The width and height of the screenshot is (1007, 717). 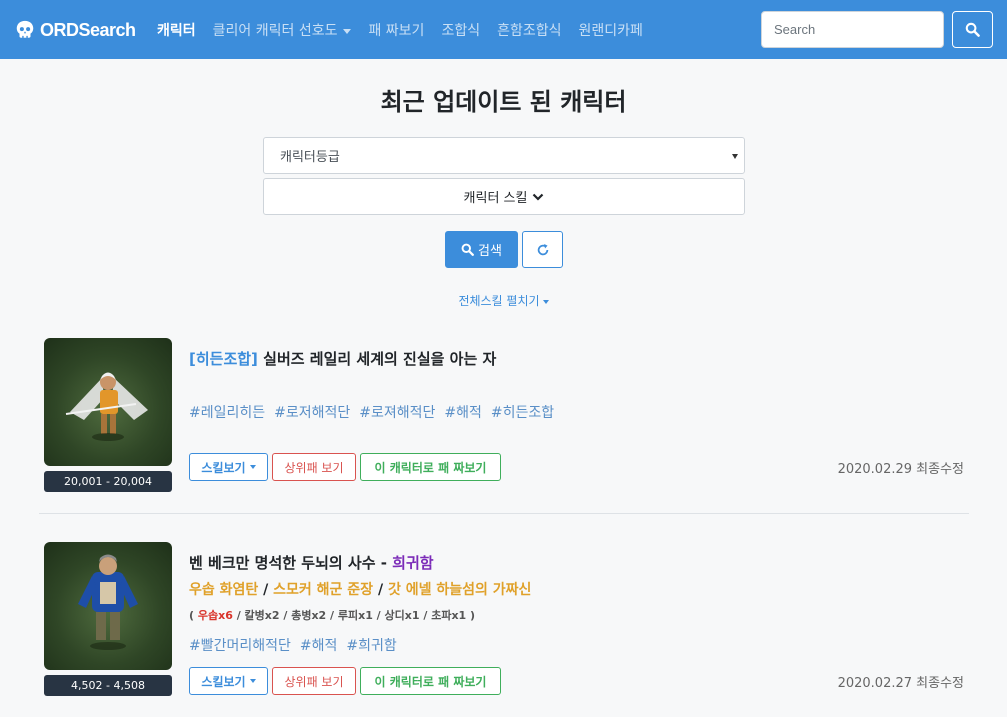 I want to click on character-title-prefix: [히든조합], so click(x=223, y=359).